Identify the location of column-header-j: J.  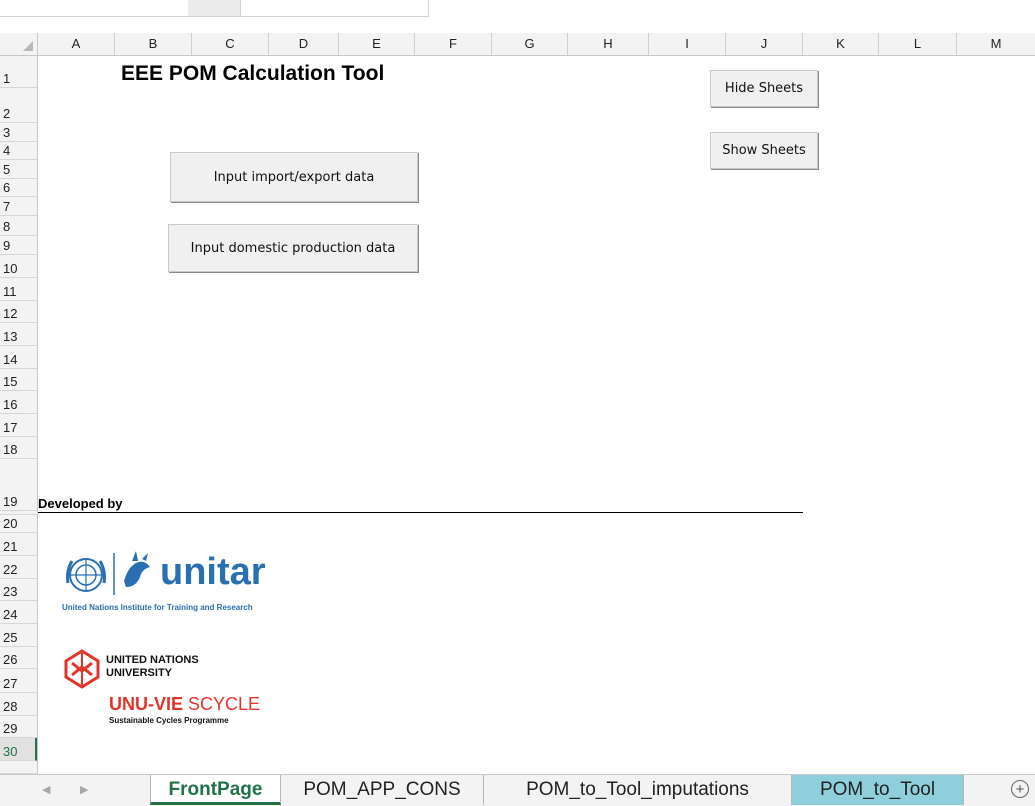
(764, 44).